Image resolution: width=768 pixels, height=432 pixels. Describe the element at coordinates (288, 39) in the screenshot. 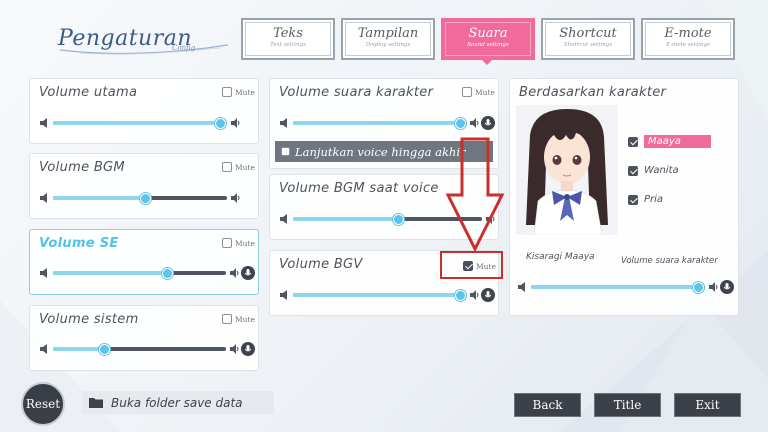

I see `tab-teks: Teks Text settings` at that location.